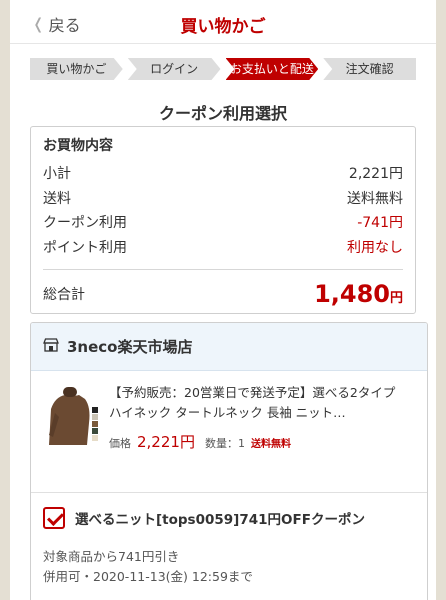 Image resolution: width=446 pixels, height=600 pixels. I want to click on total-row: 総合計 1,480円, so click(223, 289).